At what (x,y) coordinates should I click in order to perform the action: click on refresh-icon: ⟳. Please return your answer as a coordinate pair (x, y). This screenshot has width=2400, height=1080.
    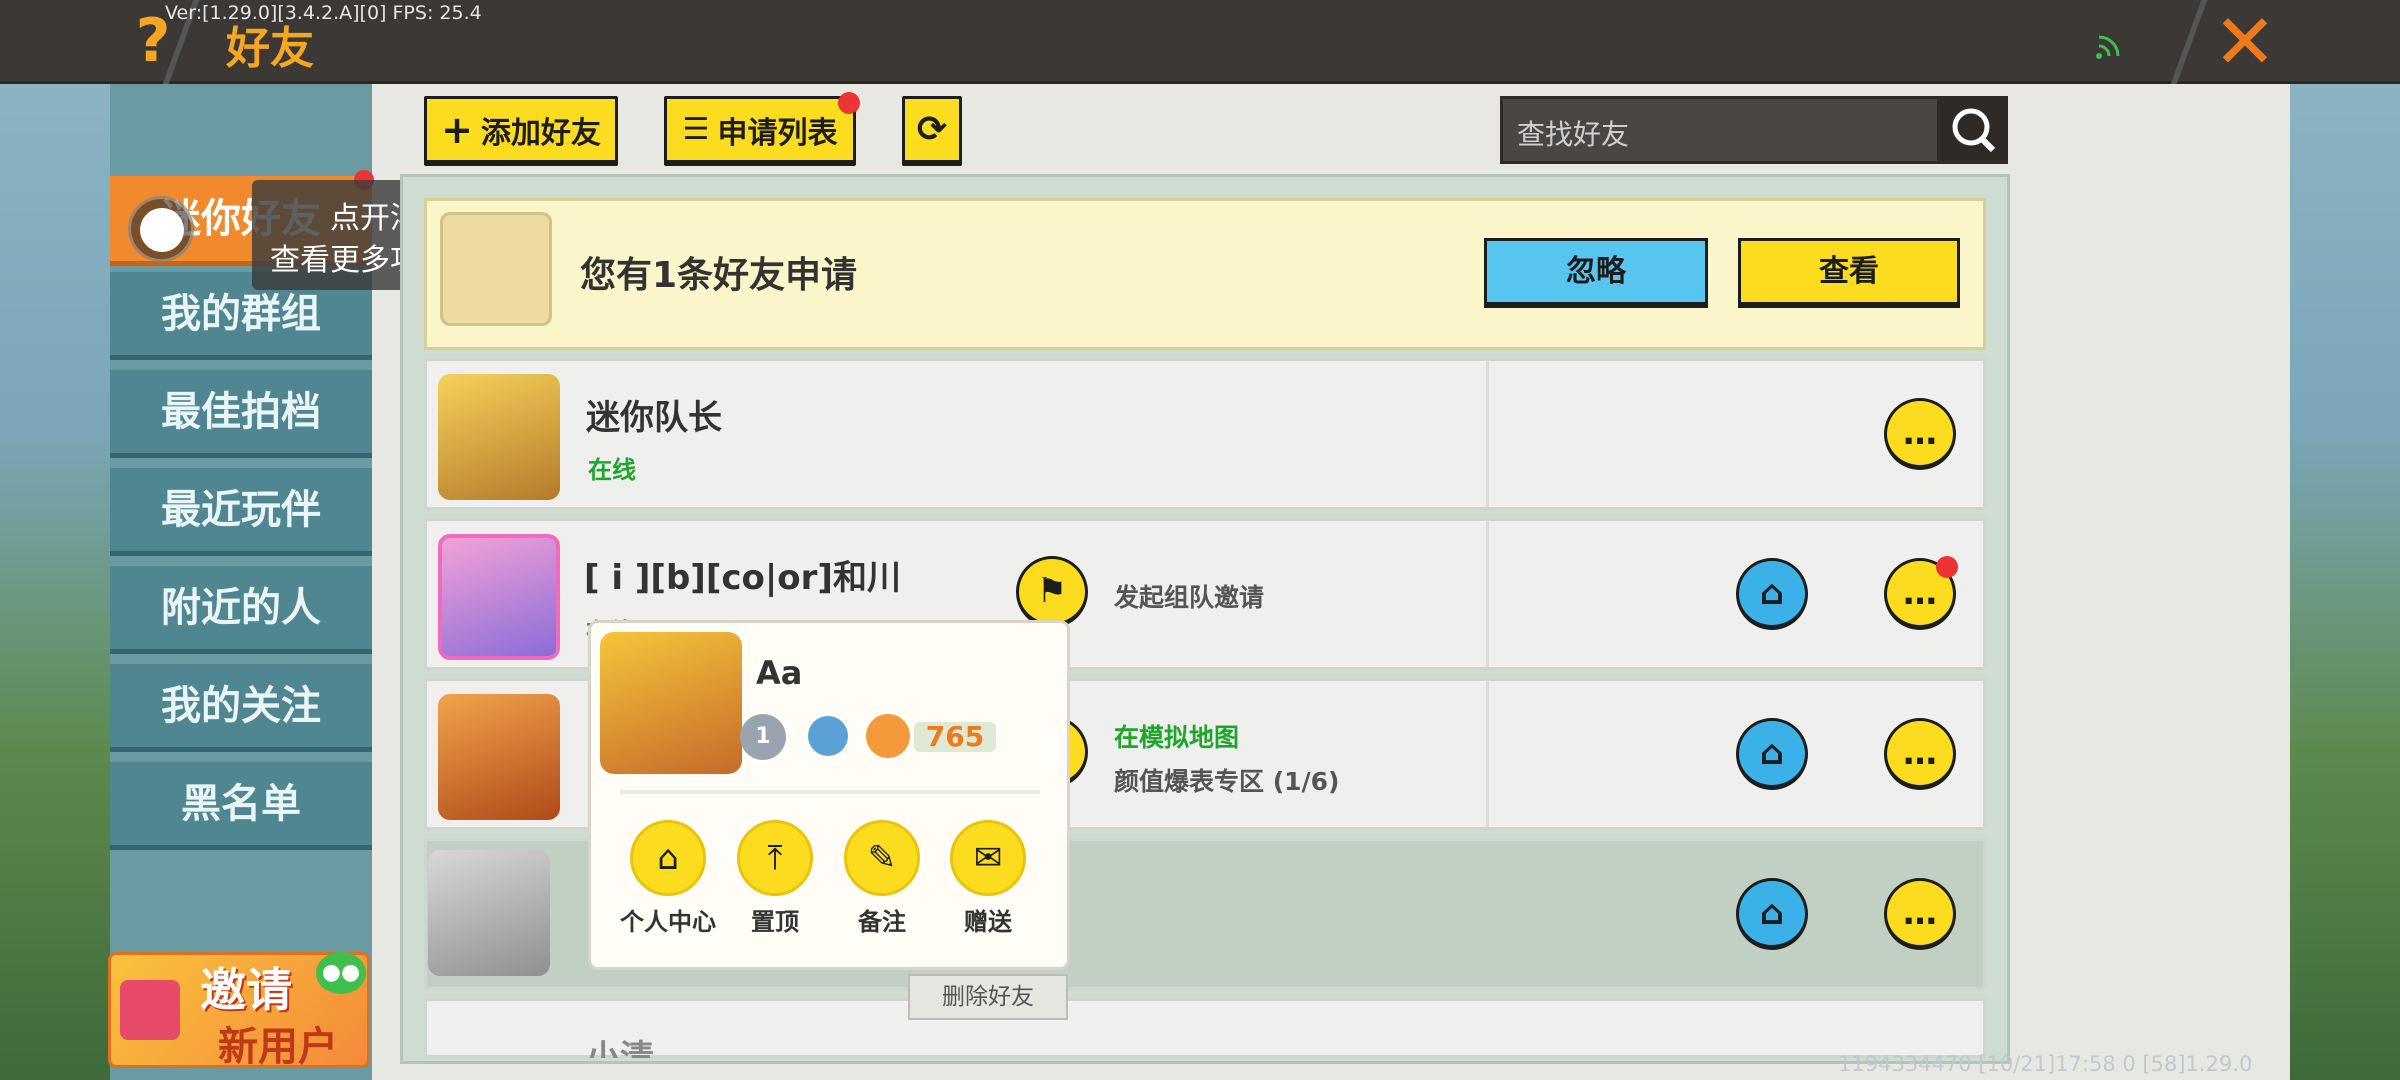
    Looking at the image, I should click on (932, 129).